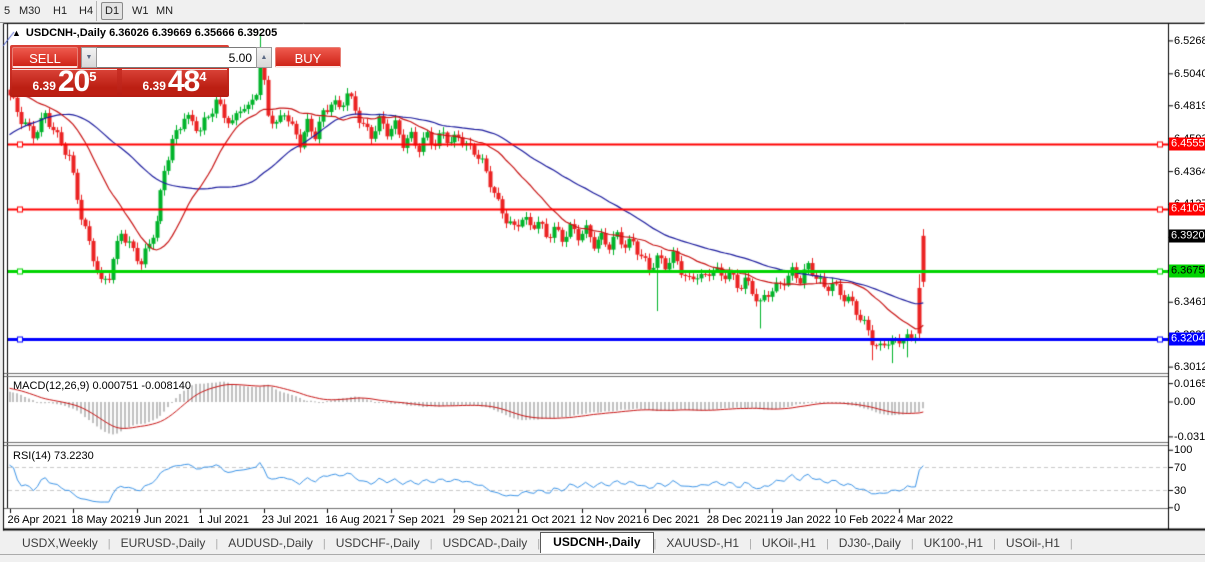  I want to click on tab-usdcnh-daily: USDCNH-,Daily, so click(597, 542).